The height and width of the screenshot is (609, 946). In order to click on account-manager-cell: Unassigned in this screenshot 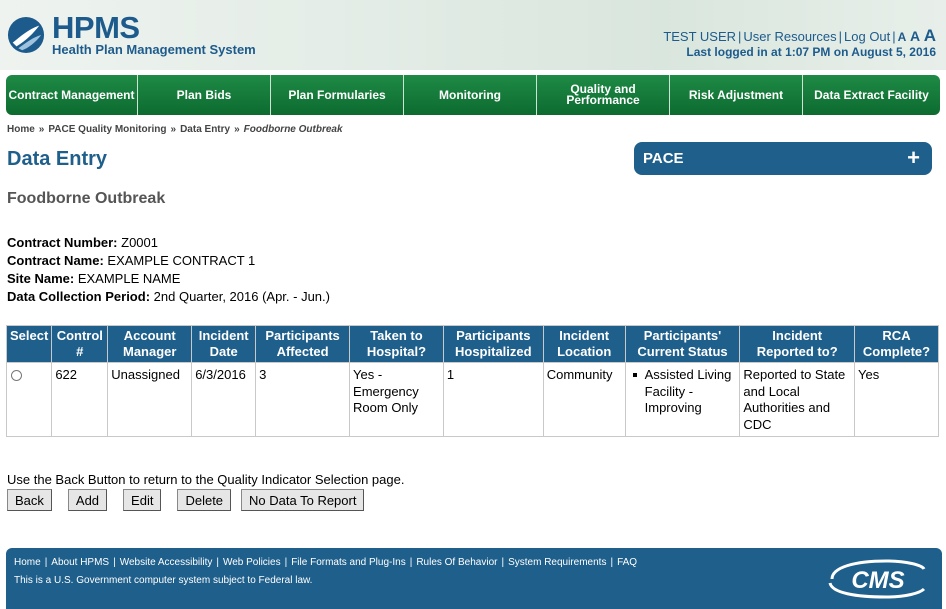, I will do `click(150, 399)`.